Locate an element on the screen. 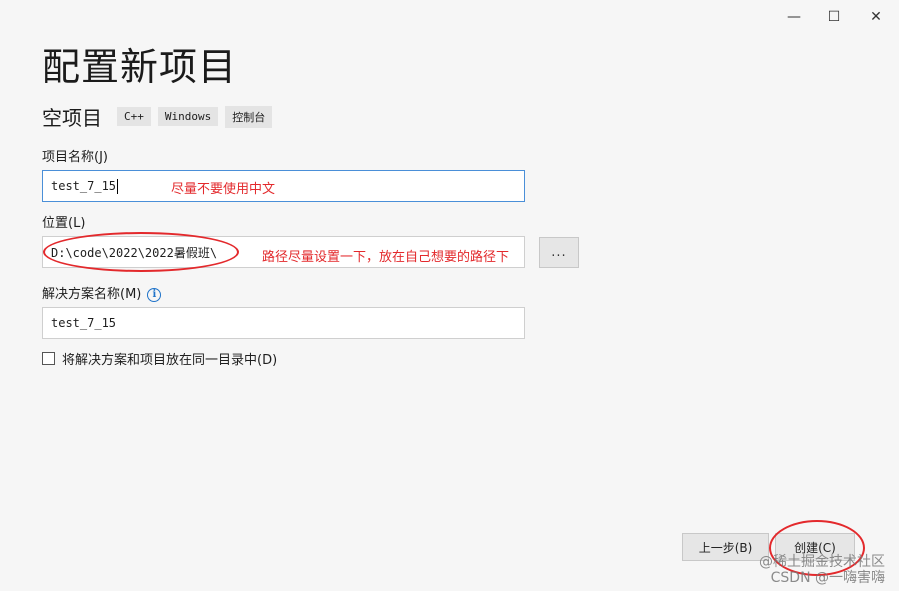  project-type-row: 空项目 C++ Windows 控制台 is located at coordinates (157, 116).